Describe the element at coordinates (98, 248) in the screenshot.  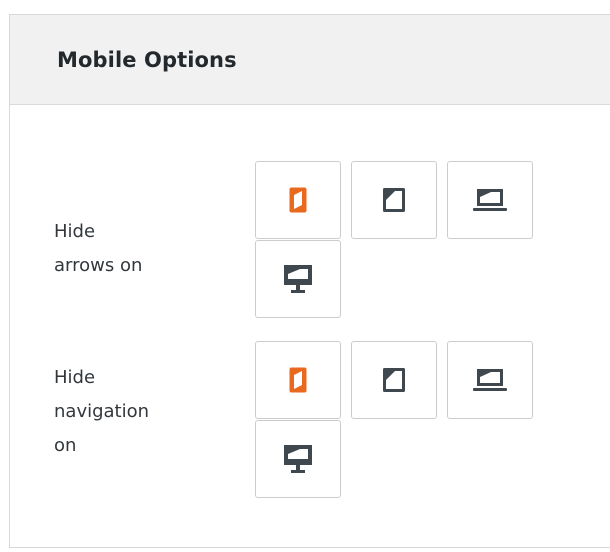
I see `hide-arrows-label: Hide arrows on` at that location.